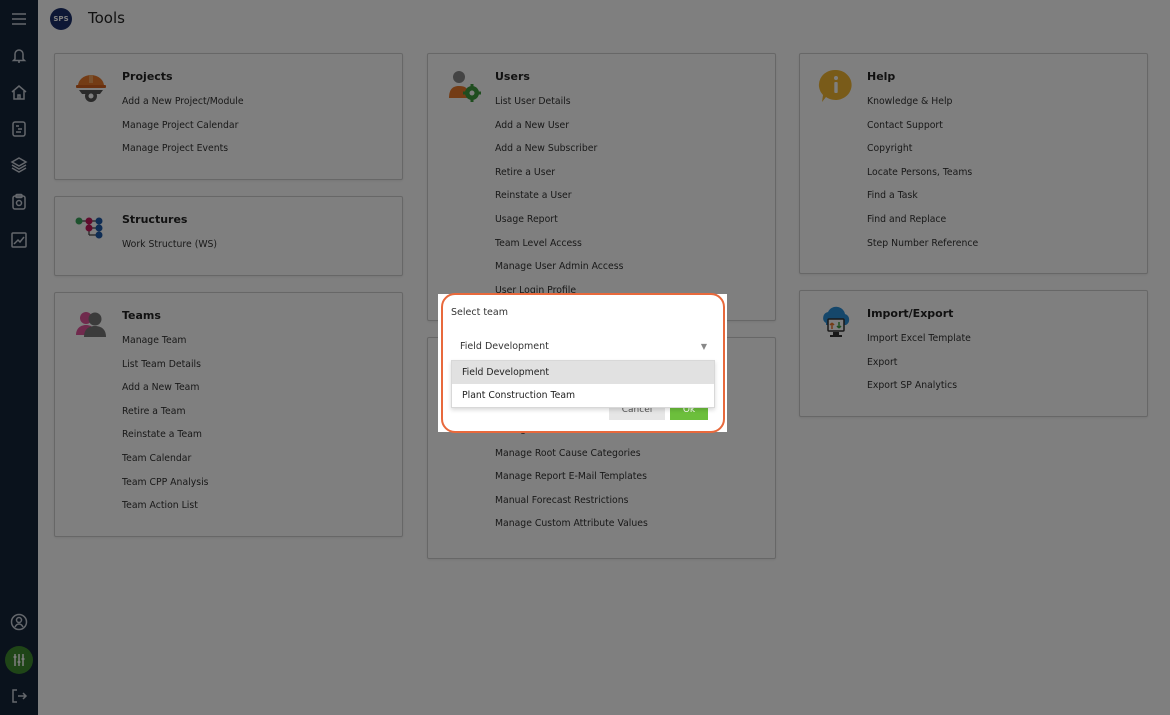  What do you see at coordinates (583, 347) in the screenshot?
I see `team-select: Field Development ▼` at bounding box center [583, 347].